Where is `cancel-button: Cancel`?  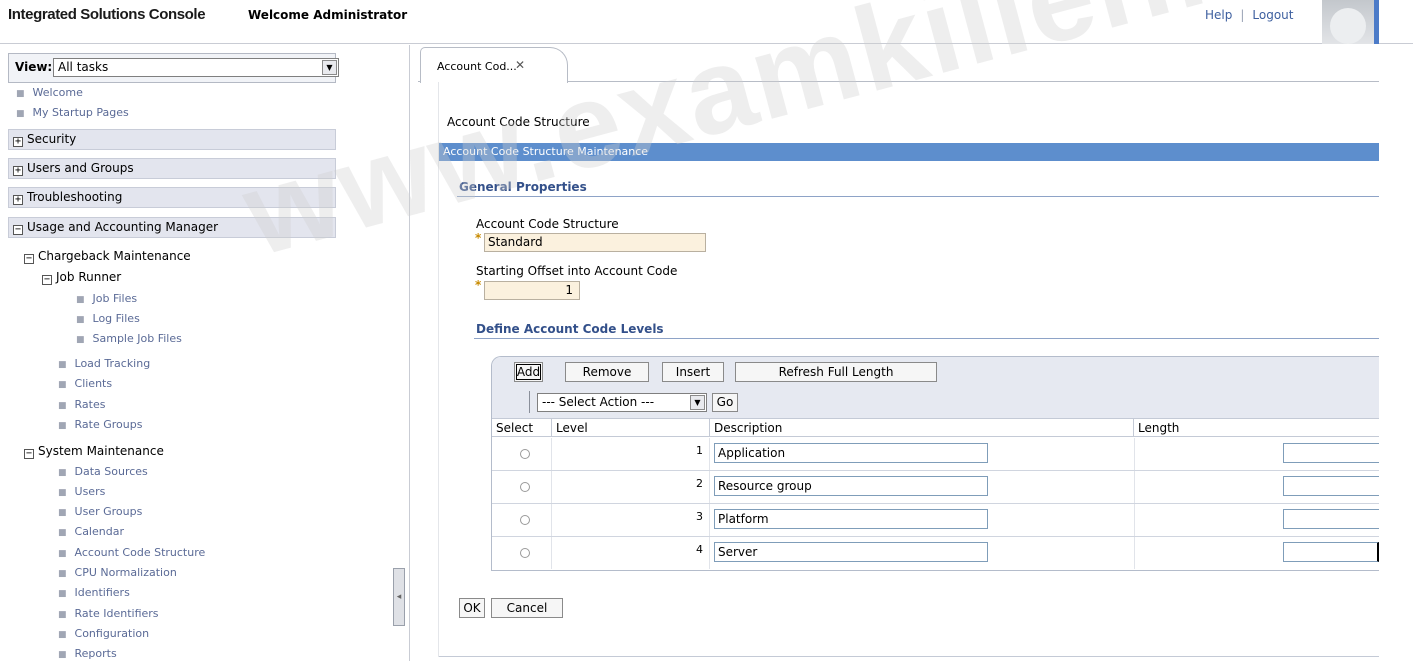
cancel-button: Cancel is located at coordinates (527, 608).